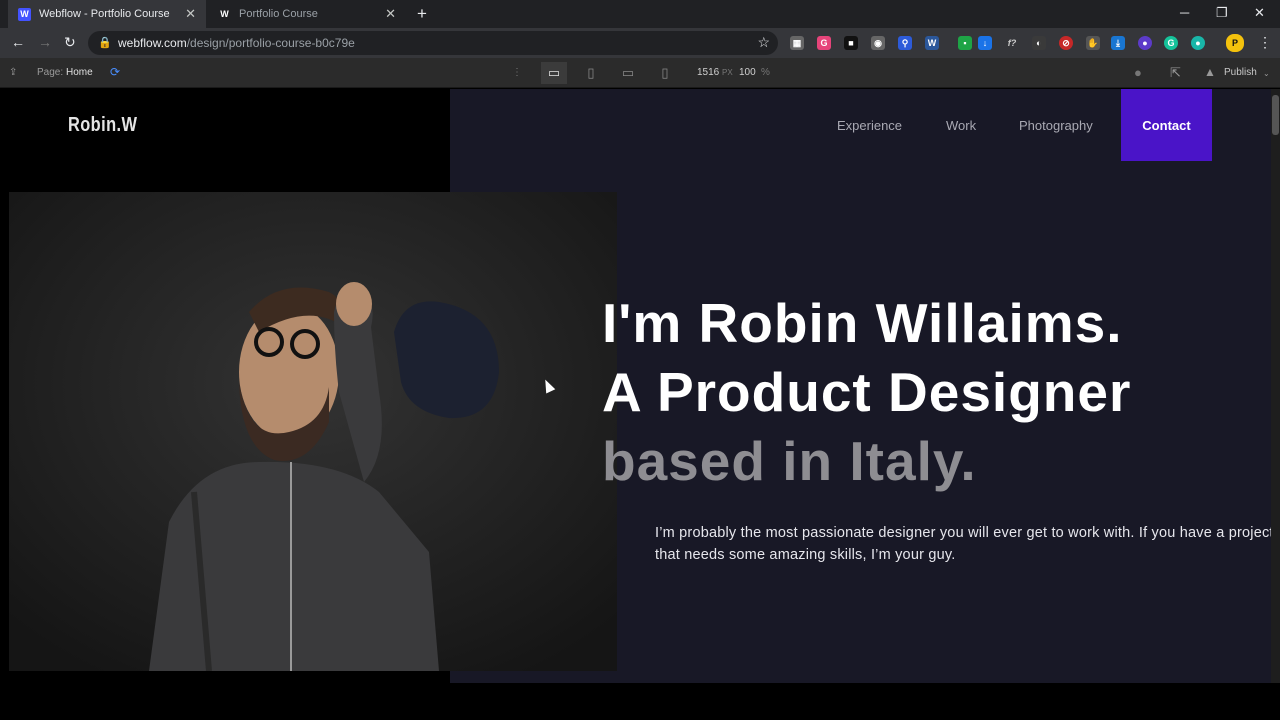 Image resolution: width=1280 pixels, height=720 pixels. Describe the element at coordinates (860, 677) in the screenshot. I see `canvas-bottom-right` at that location.